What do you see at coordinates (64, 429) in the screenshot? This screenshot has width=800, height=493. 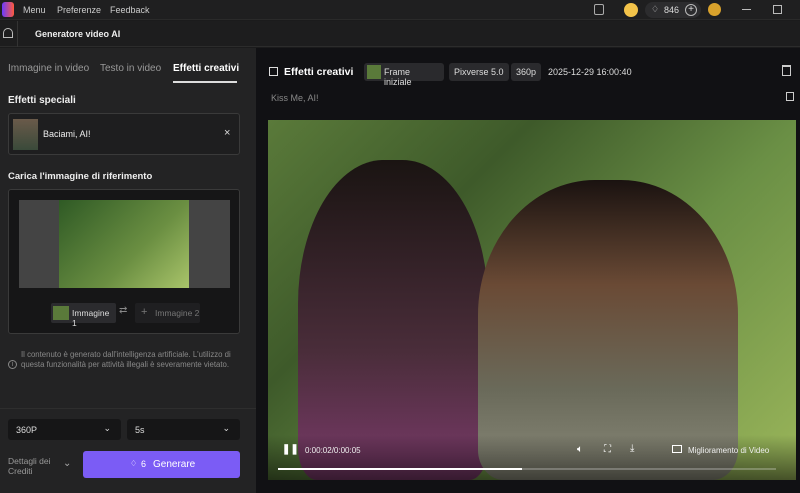 I see `resolution-select: 360P ⌄` at bounding box center [64, 429].